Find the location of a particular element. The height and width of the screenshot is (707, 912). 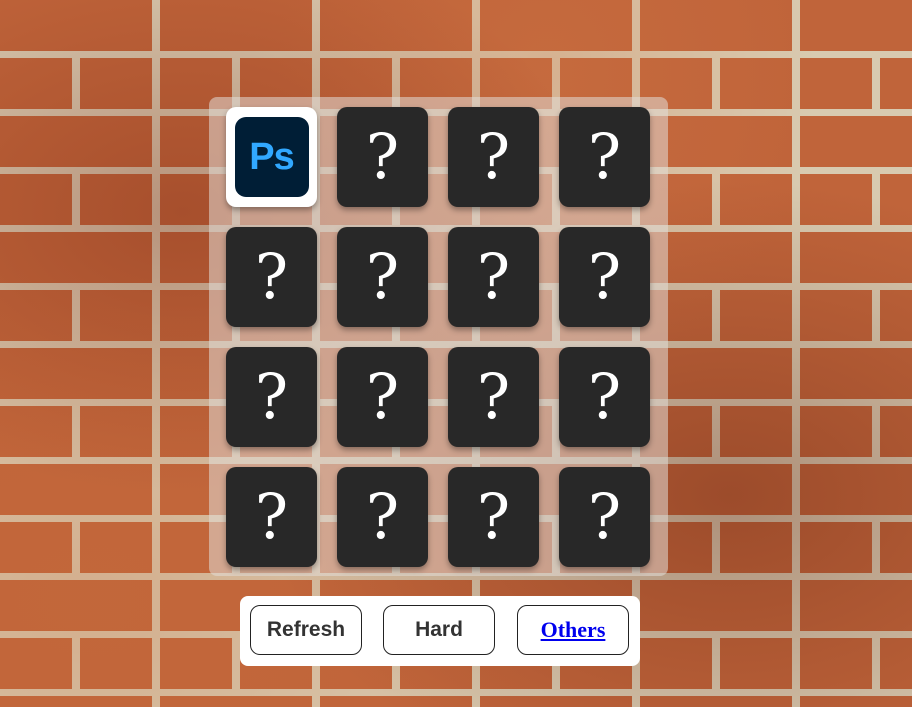

card-15-hidden: ? is located at coordinates (493, 517).